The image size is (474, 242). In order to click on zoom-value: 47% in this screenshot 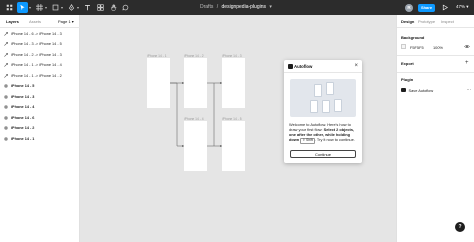, I will do `click(461, 6)`.